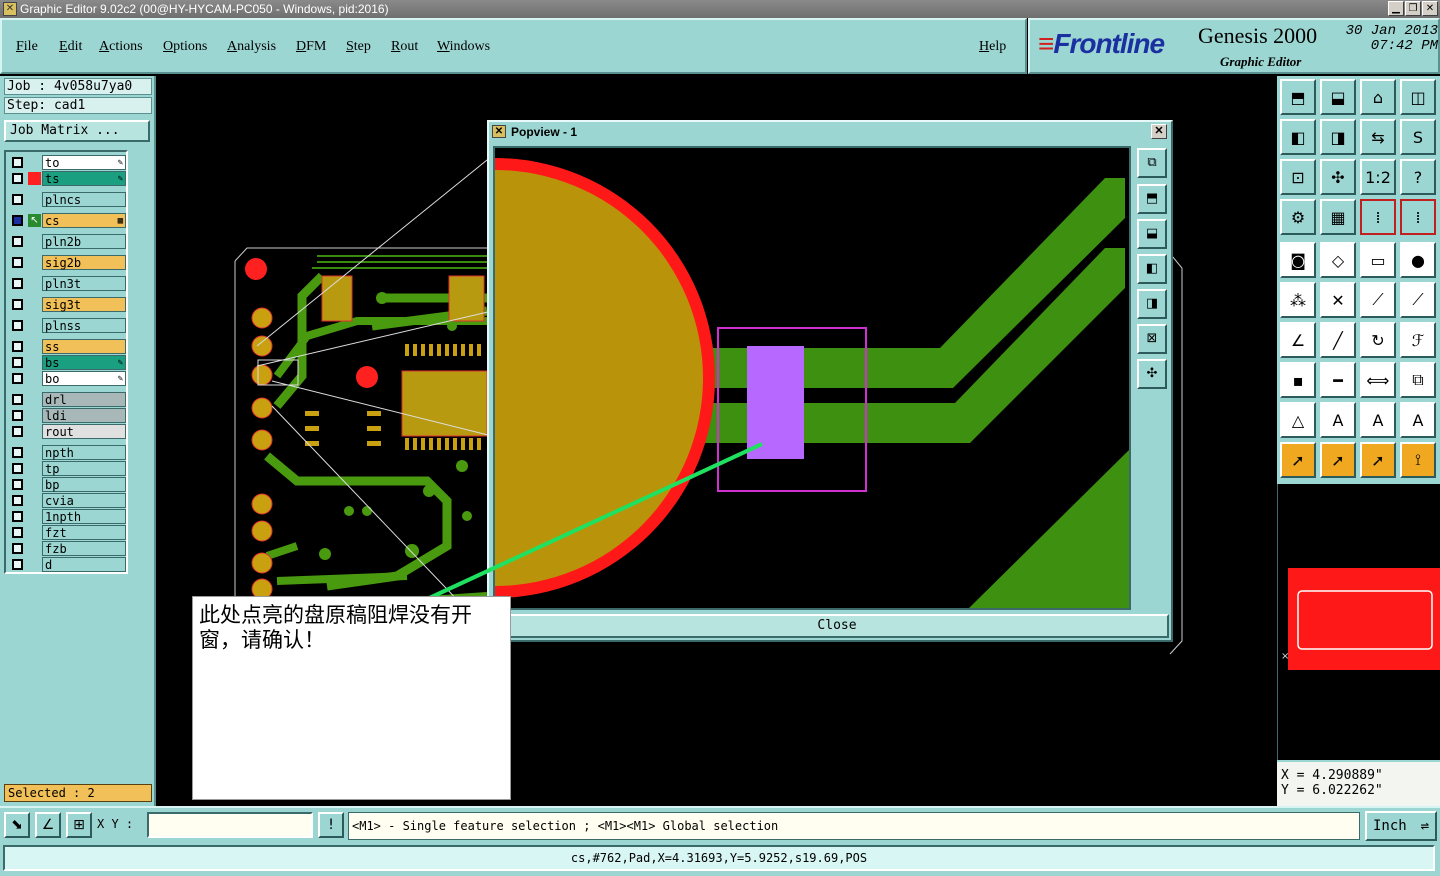 The height and width of the screenshot is (876, 1440). I want to click on popview-close-button: Close, so click(837, 626).